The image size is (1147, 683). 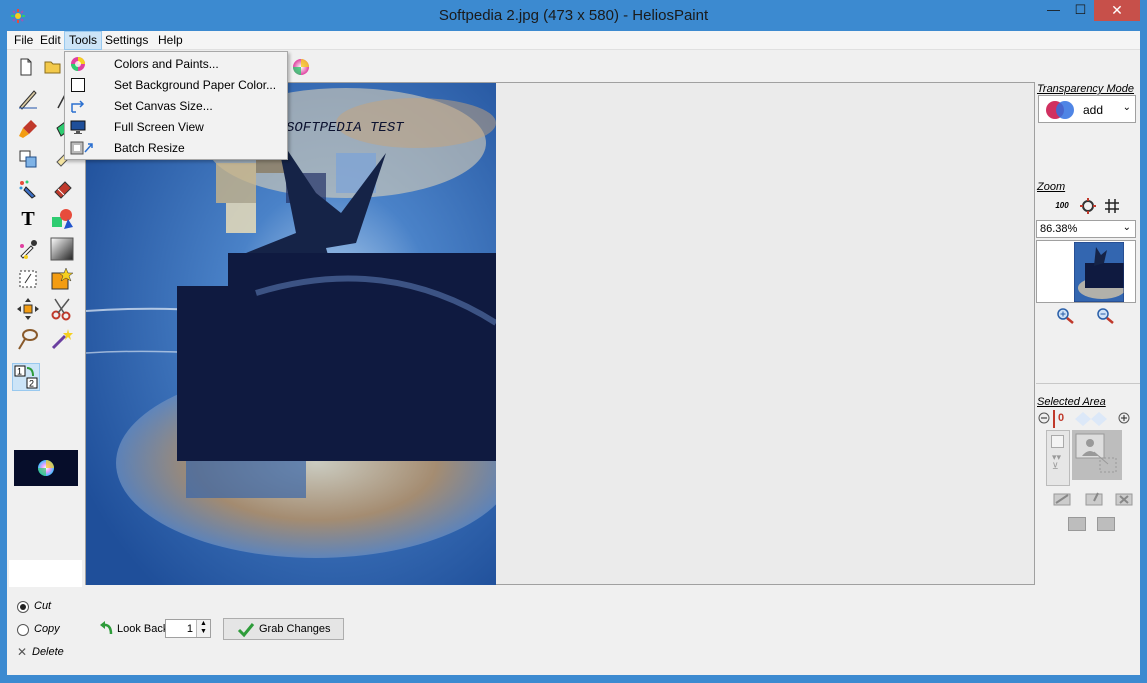 I want to click on lasso-tool, so click(x=28, y=339).